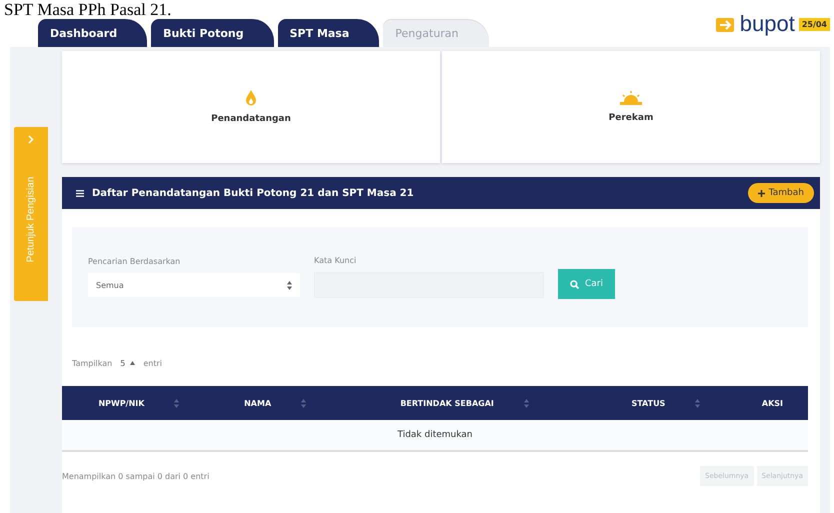  Describe the element at coordinates (139, 403) in the screenshot. I see `column-header: NPWP/NIK` at that location.